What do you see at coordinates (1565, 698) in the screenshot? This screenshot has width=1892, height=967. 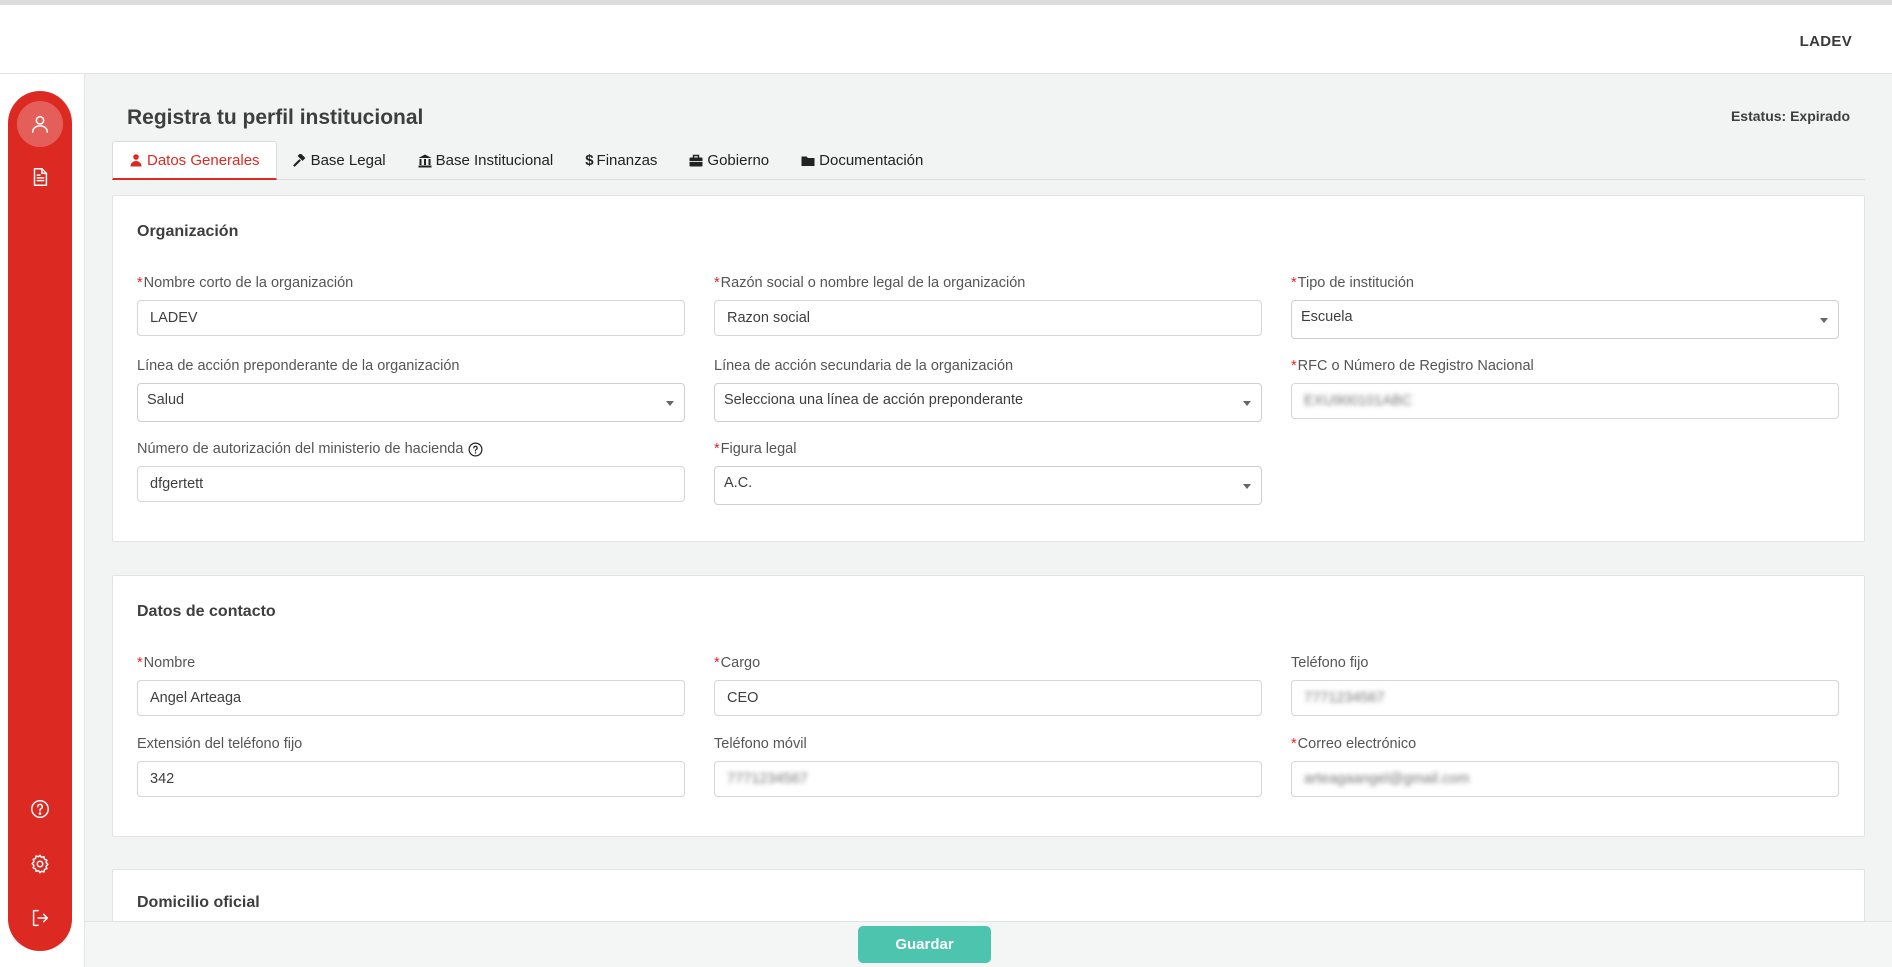 I see `telefono-fijo-input: 7771234567` at bounding box center [1565, 698].